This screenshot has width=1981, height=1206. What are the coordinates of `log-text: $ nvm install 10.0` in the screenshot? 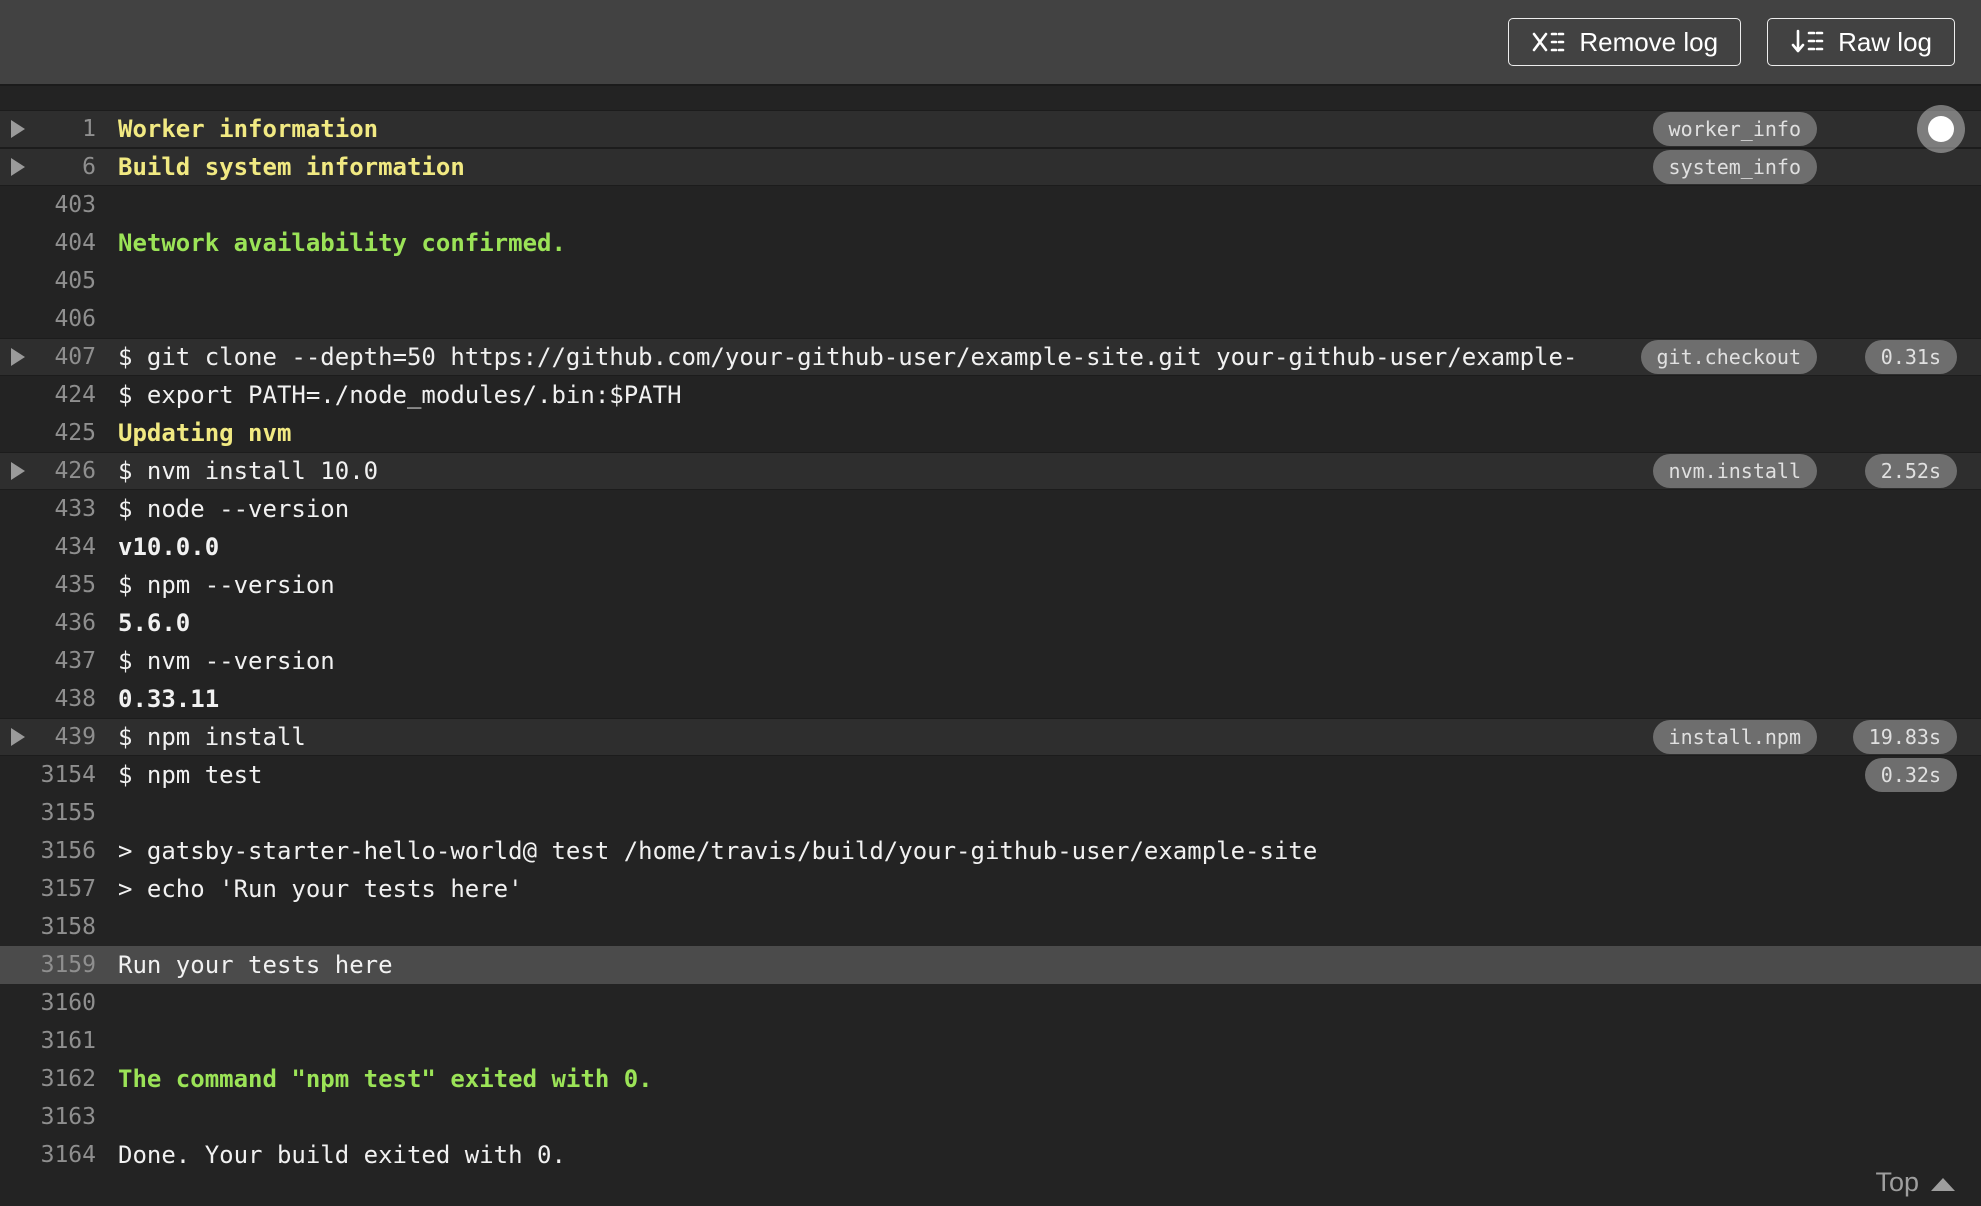 It's located at (248, 471).